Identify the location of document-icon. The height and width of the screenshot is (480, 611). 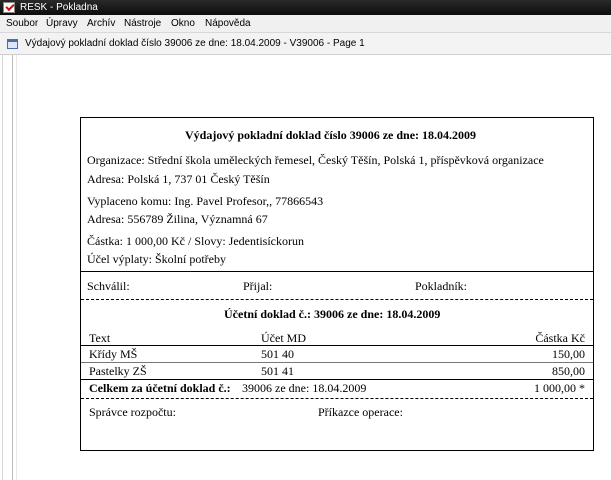
(12, 44).